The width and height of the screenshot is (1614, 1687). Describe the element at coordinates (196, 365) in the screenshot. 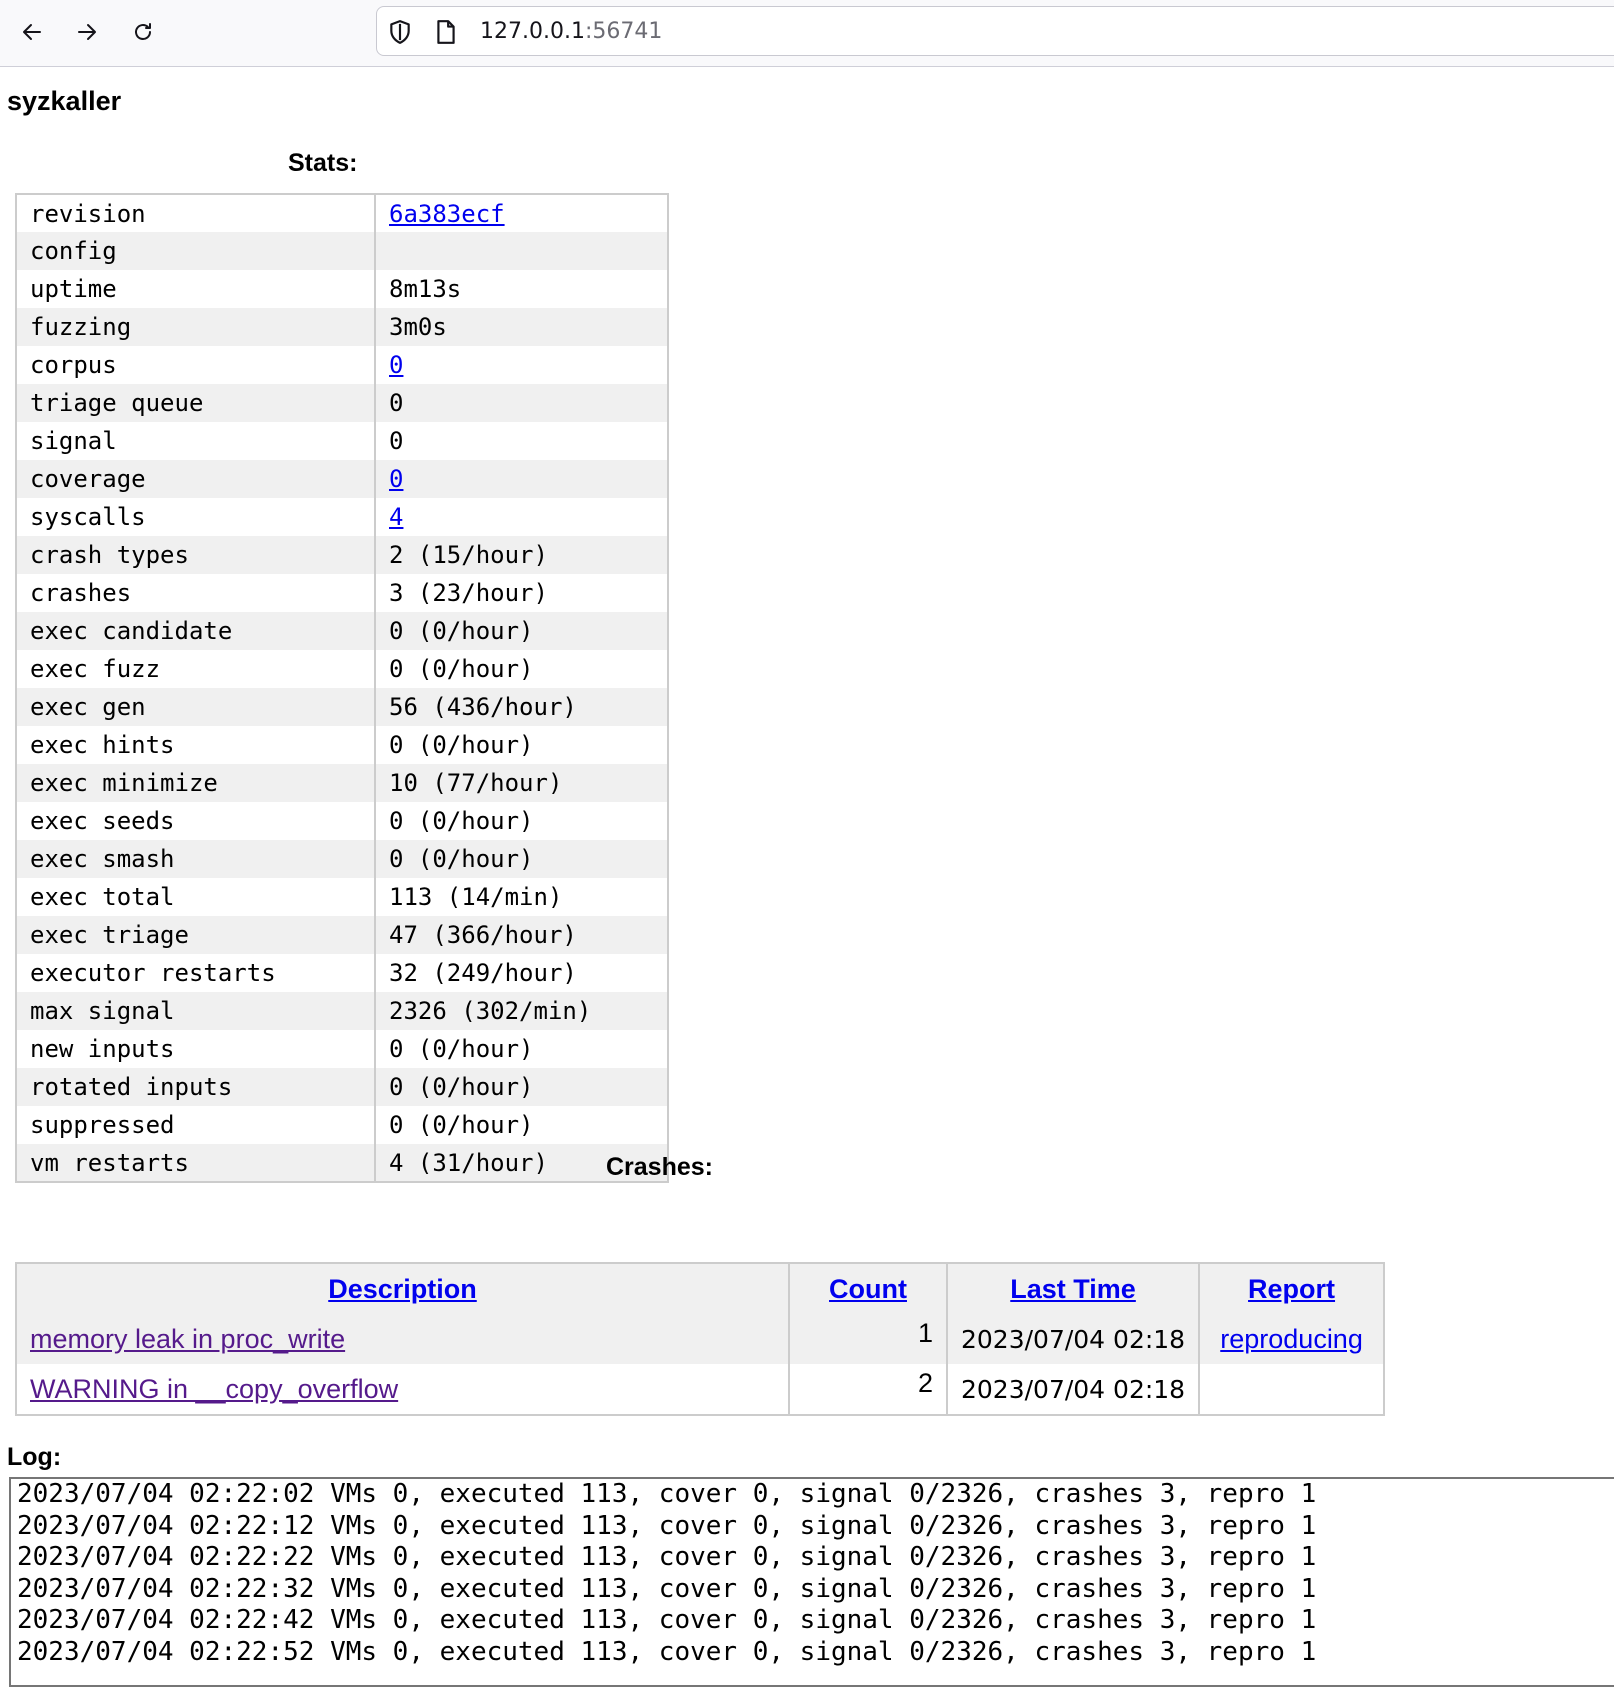

I see `stat-key: corpus` at that location.